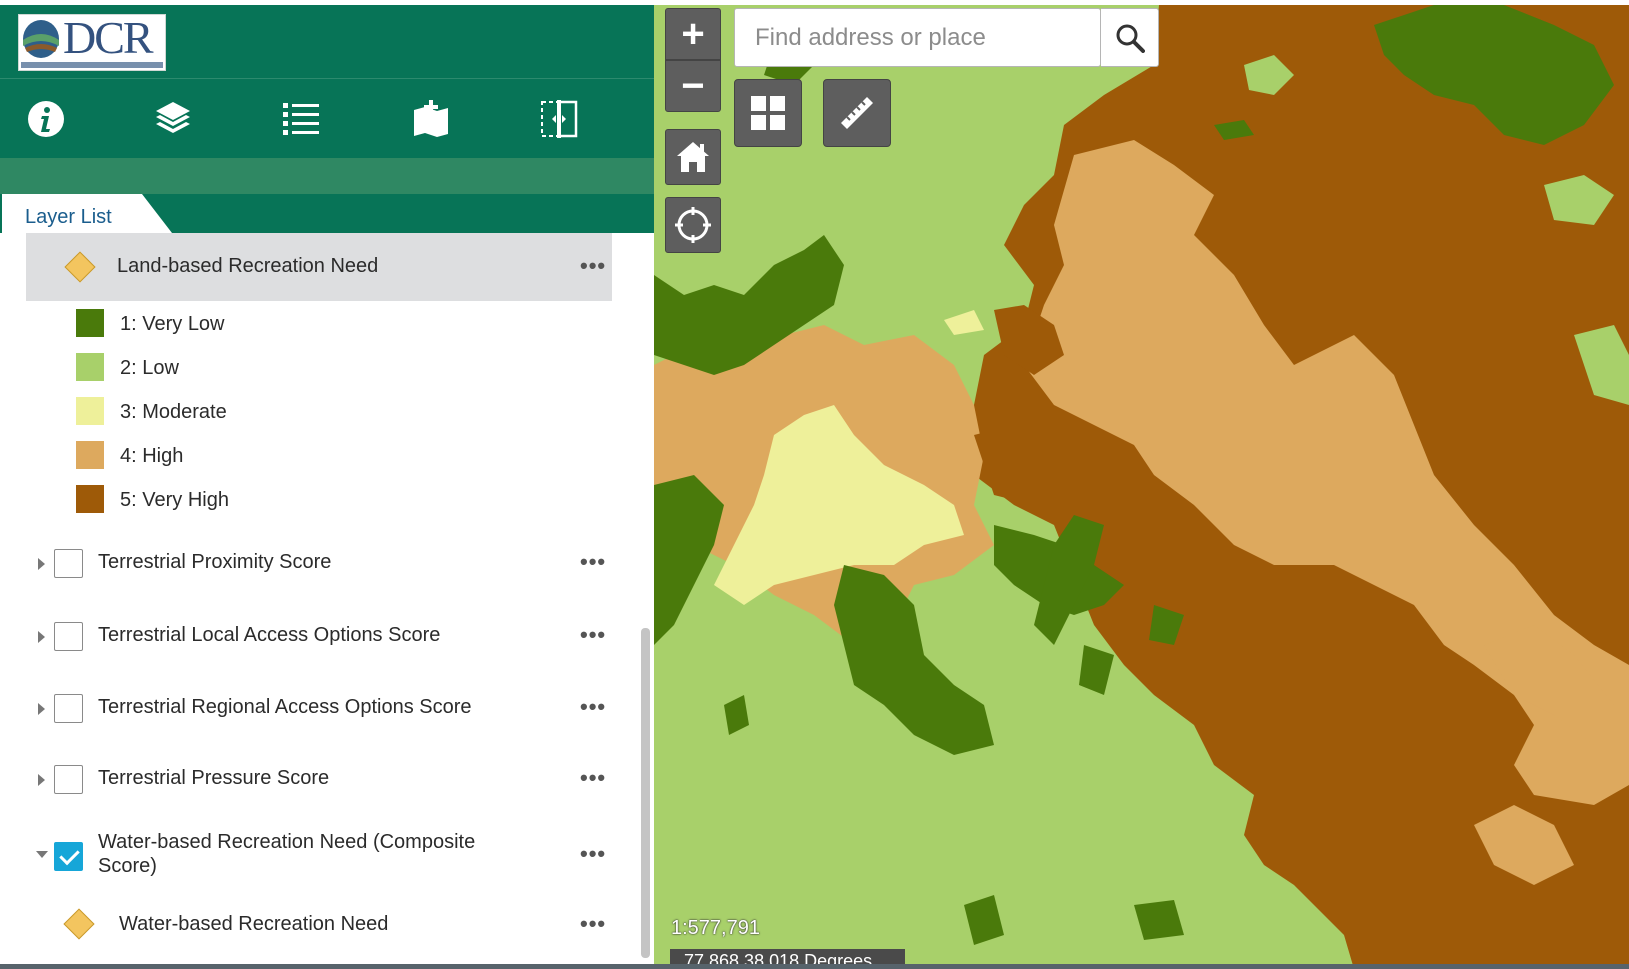 The width and height of the screenshot is (1629, 969). I want to click on locate-button, so click(693, 225).